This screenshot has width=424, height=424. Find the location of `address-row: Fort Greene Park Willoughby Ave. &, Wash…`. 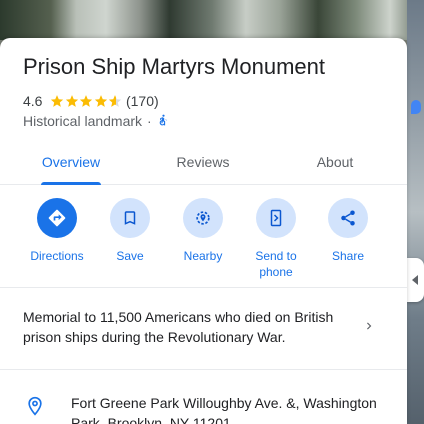

address-row: Fort Greene Park Willoughby Ave. &, Wash… is located at coordinates (203, 403).